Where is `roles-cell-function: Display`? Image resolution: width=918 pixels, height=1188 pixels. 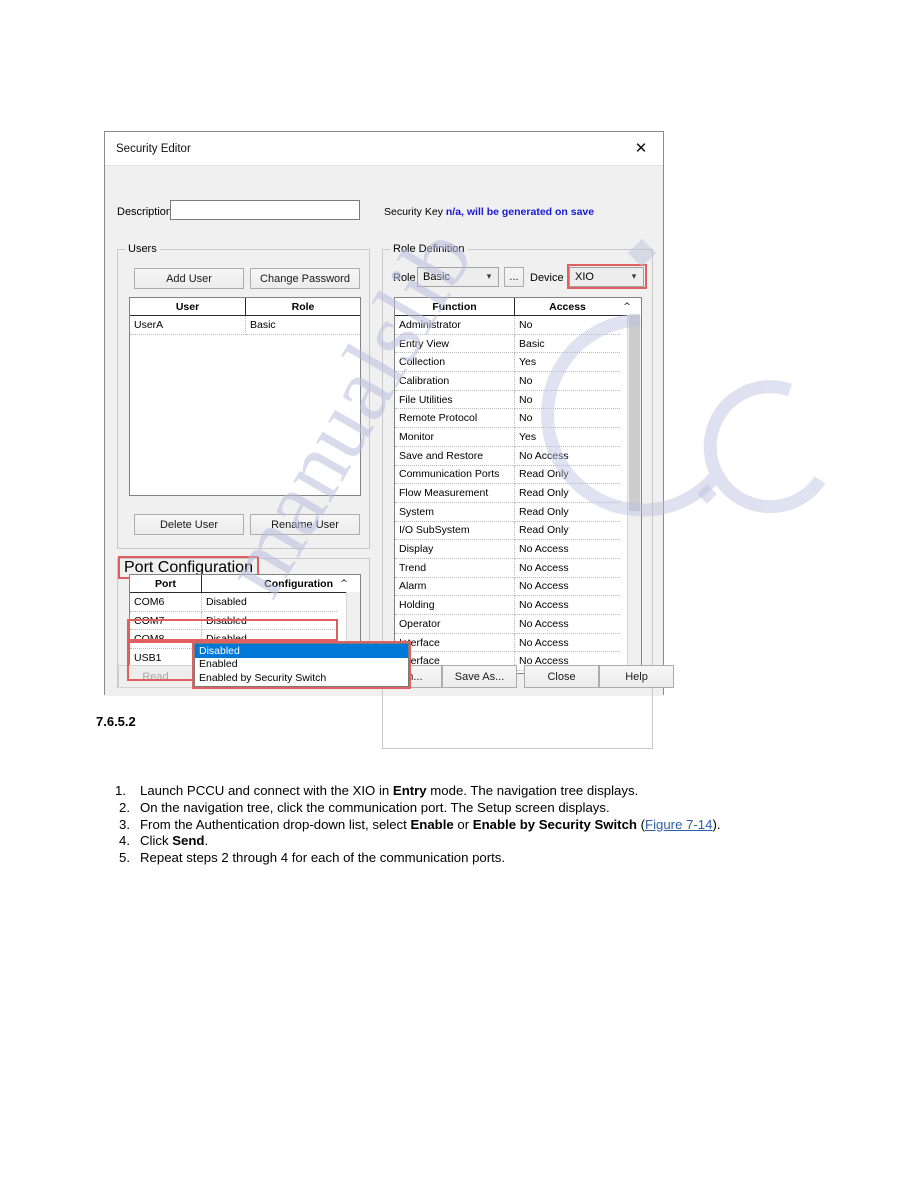 roles-cell-function: Display is located at coordinates (455, 549).